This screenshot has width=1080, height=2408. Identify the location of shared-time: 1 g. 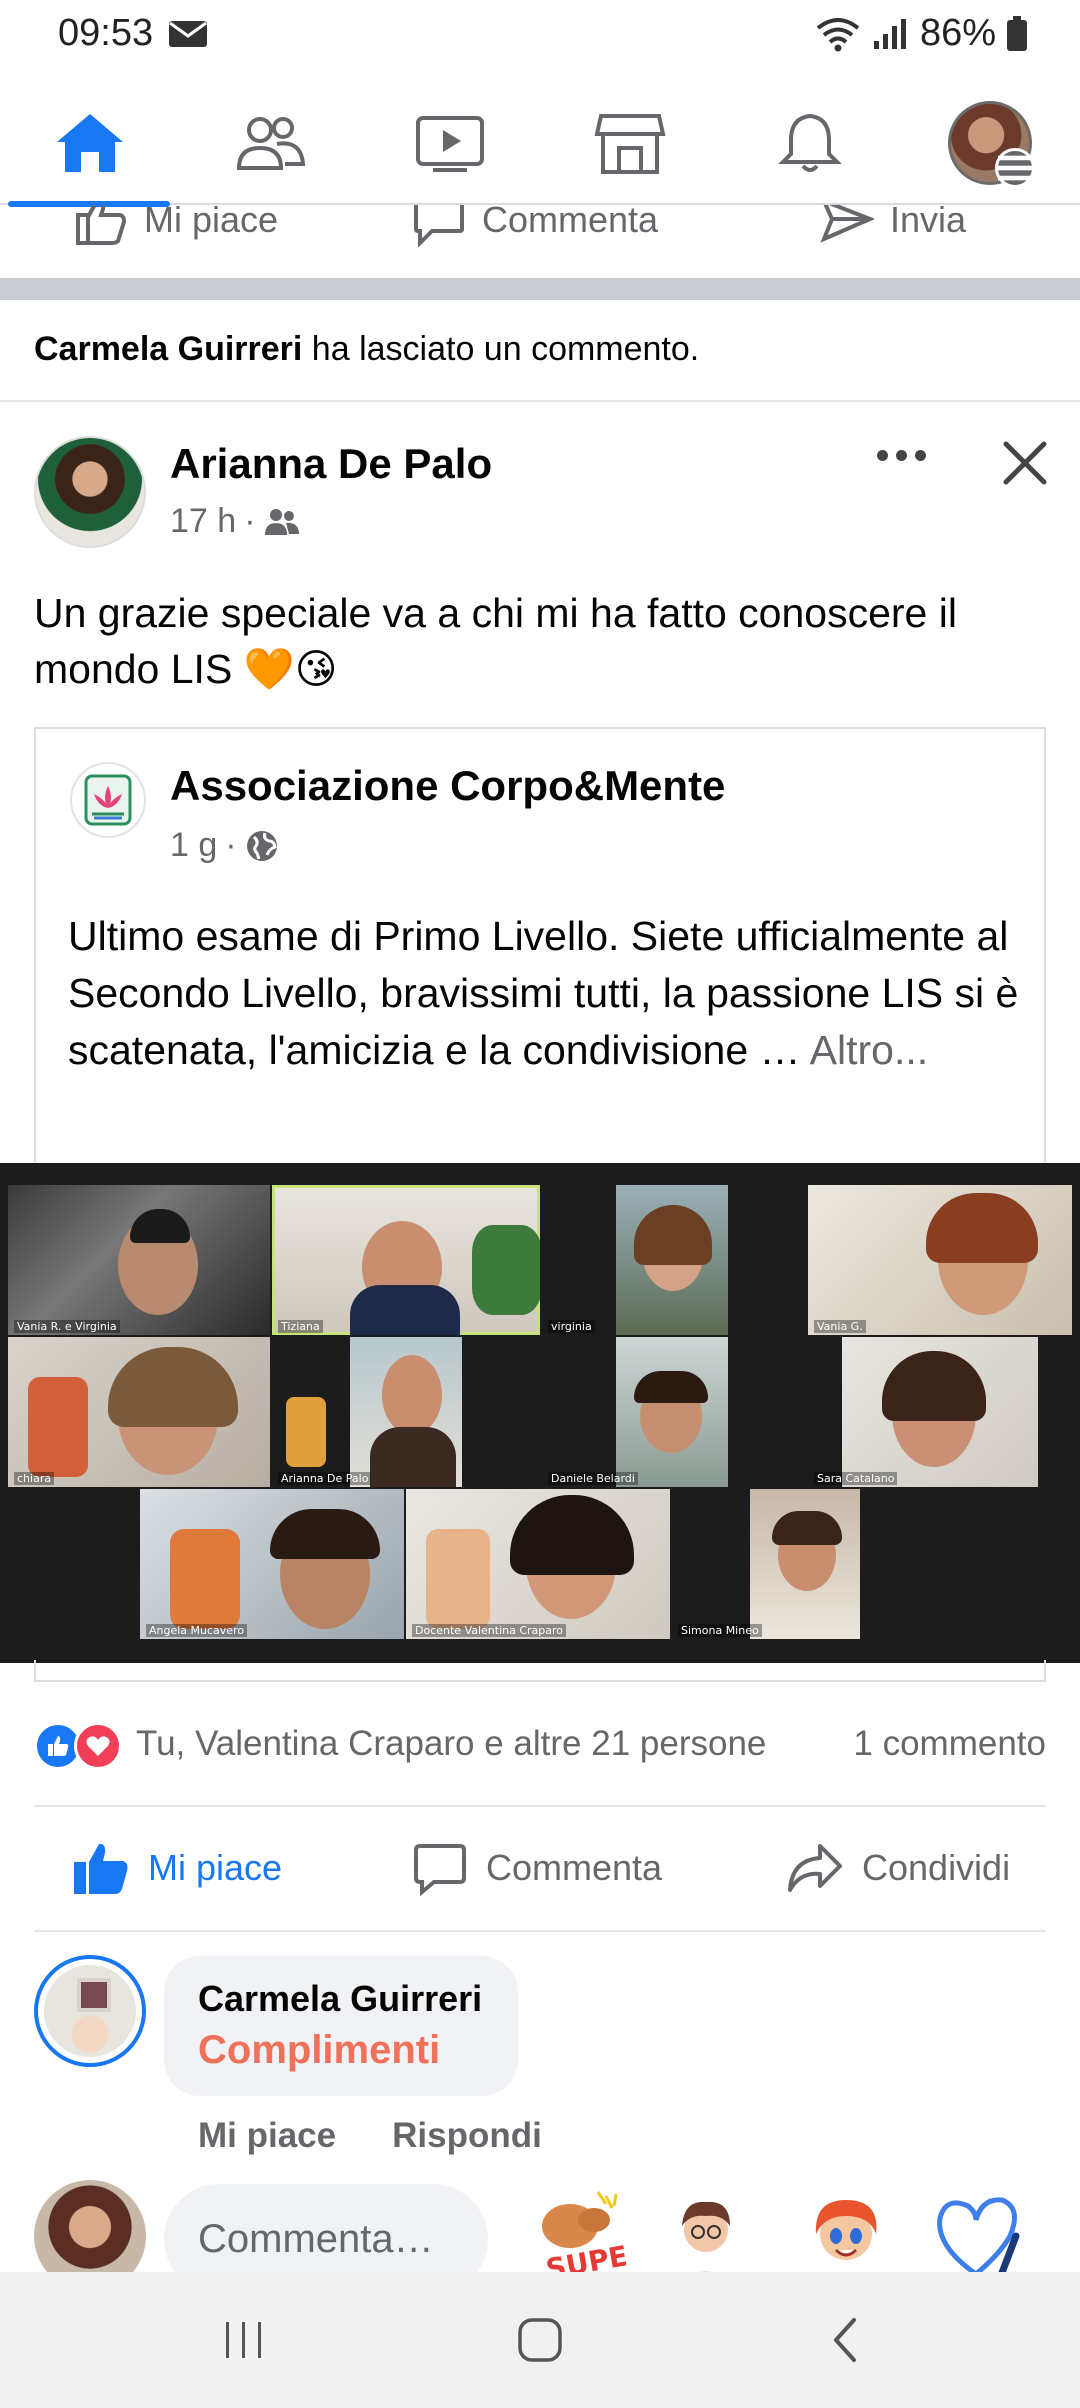
(193, 845).